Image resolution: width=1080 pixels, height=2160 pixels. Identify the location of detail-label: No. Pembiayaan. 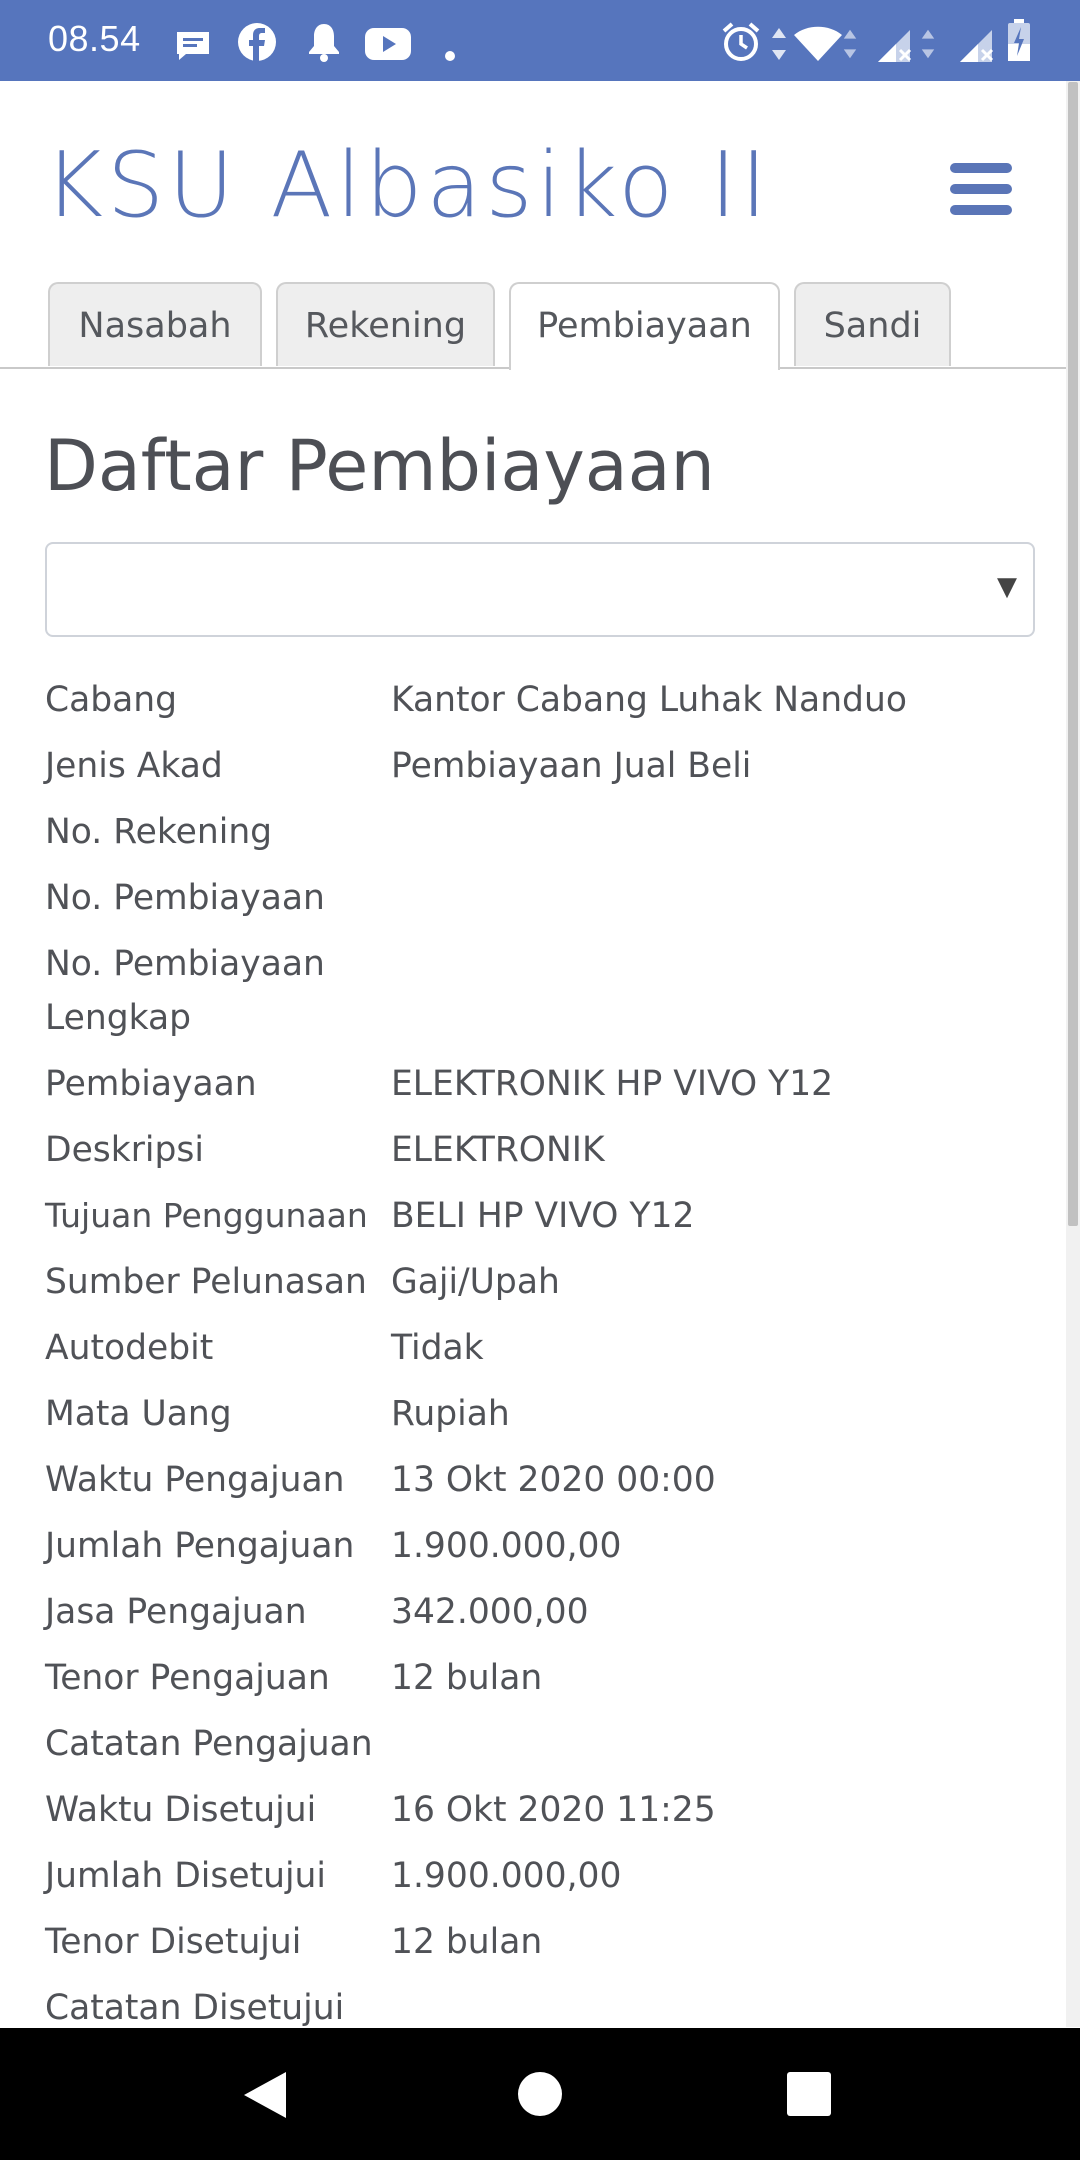
(185, 898).